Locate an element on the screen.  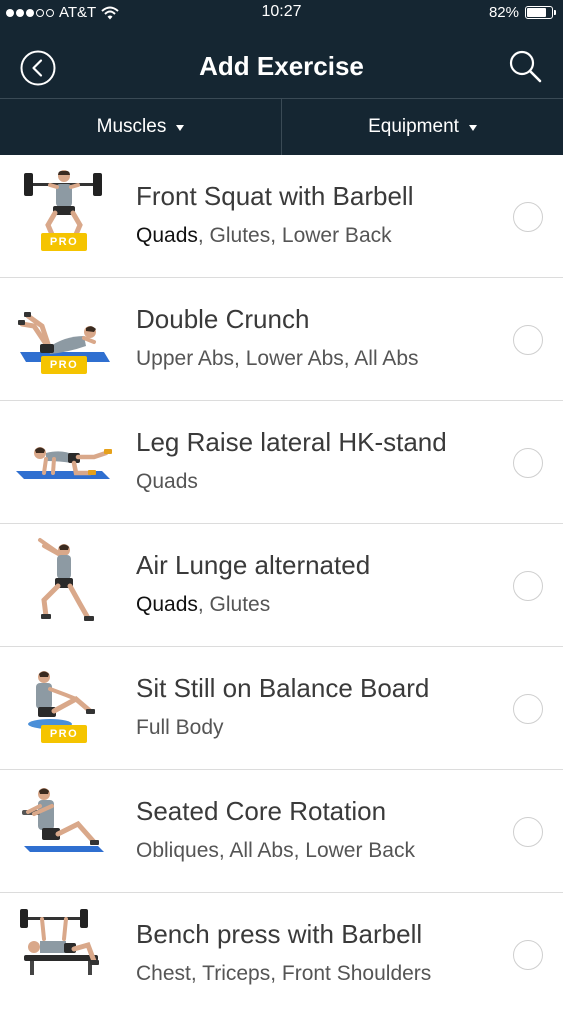
exercise-name: Leg Raise lateral HK-stand is located at coordinates (291, 442).